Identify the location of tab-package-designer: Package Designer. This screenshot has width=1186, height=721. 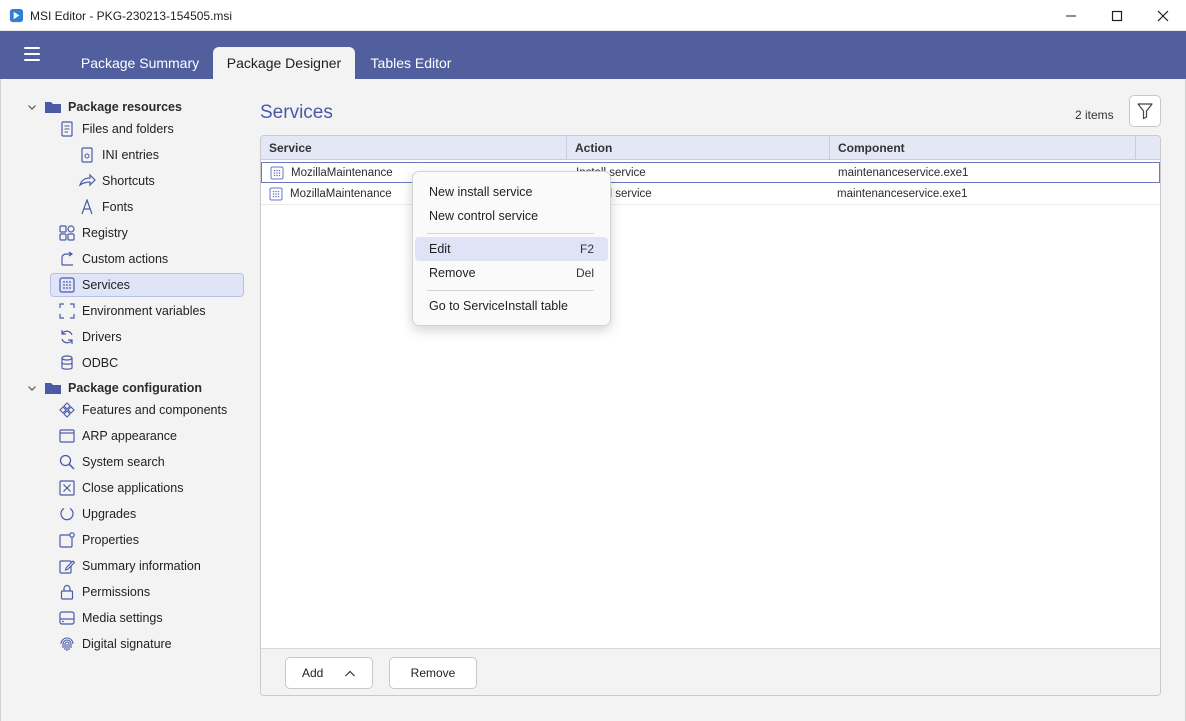
(284, 63).